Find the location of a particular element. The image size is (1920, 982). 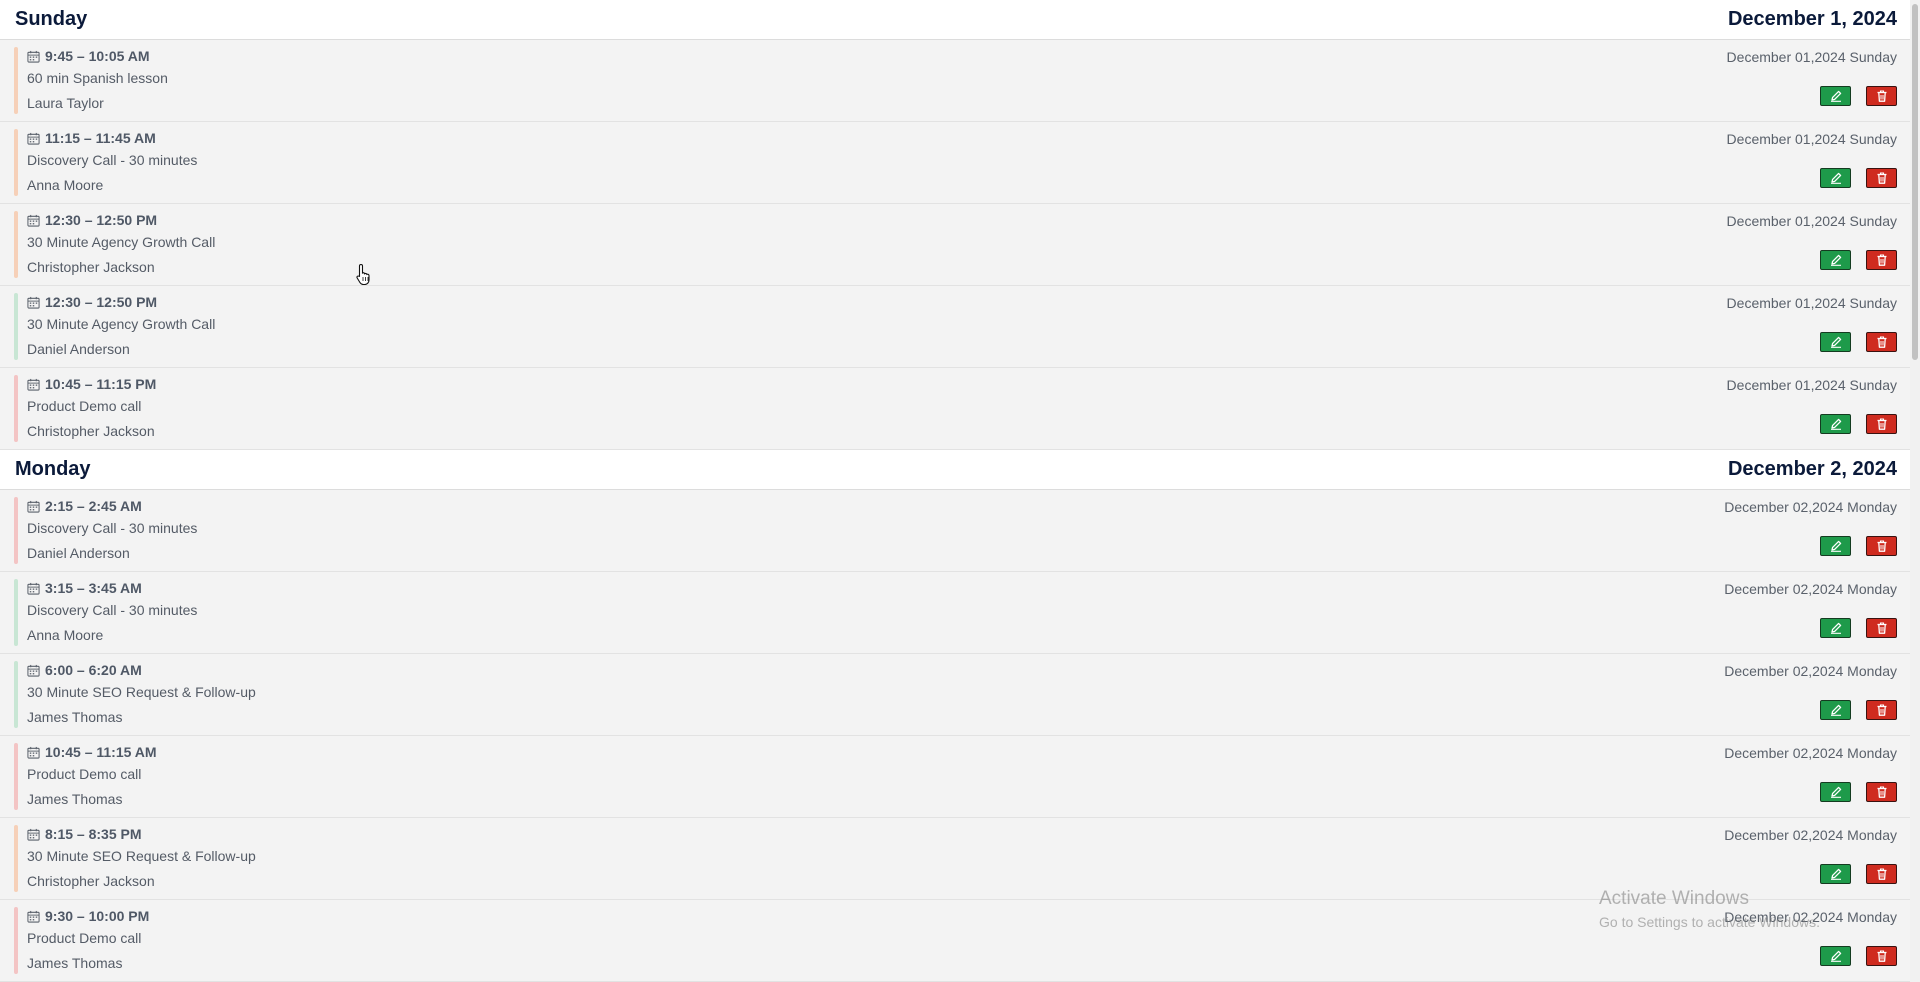

event-time-row: 10:45 – 11:15 PM is located at coordinates (91, 384).